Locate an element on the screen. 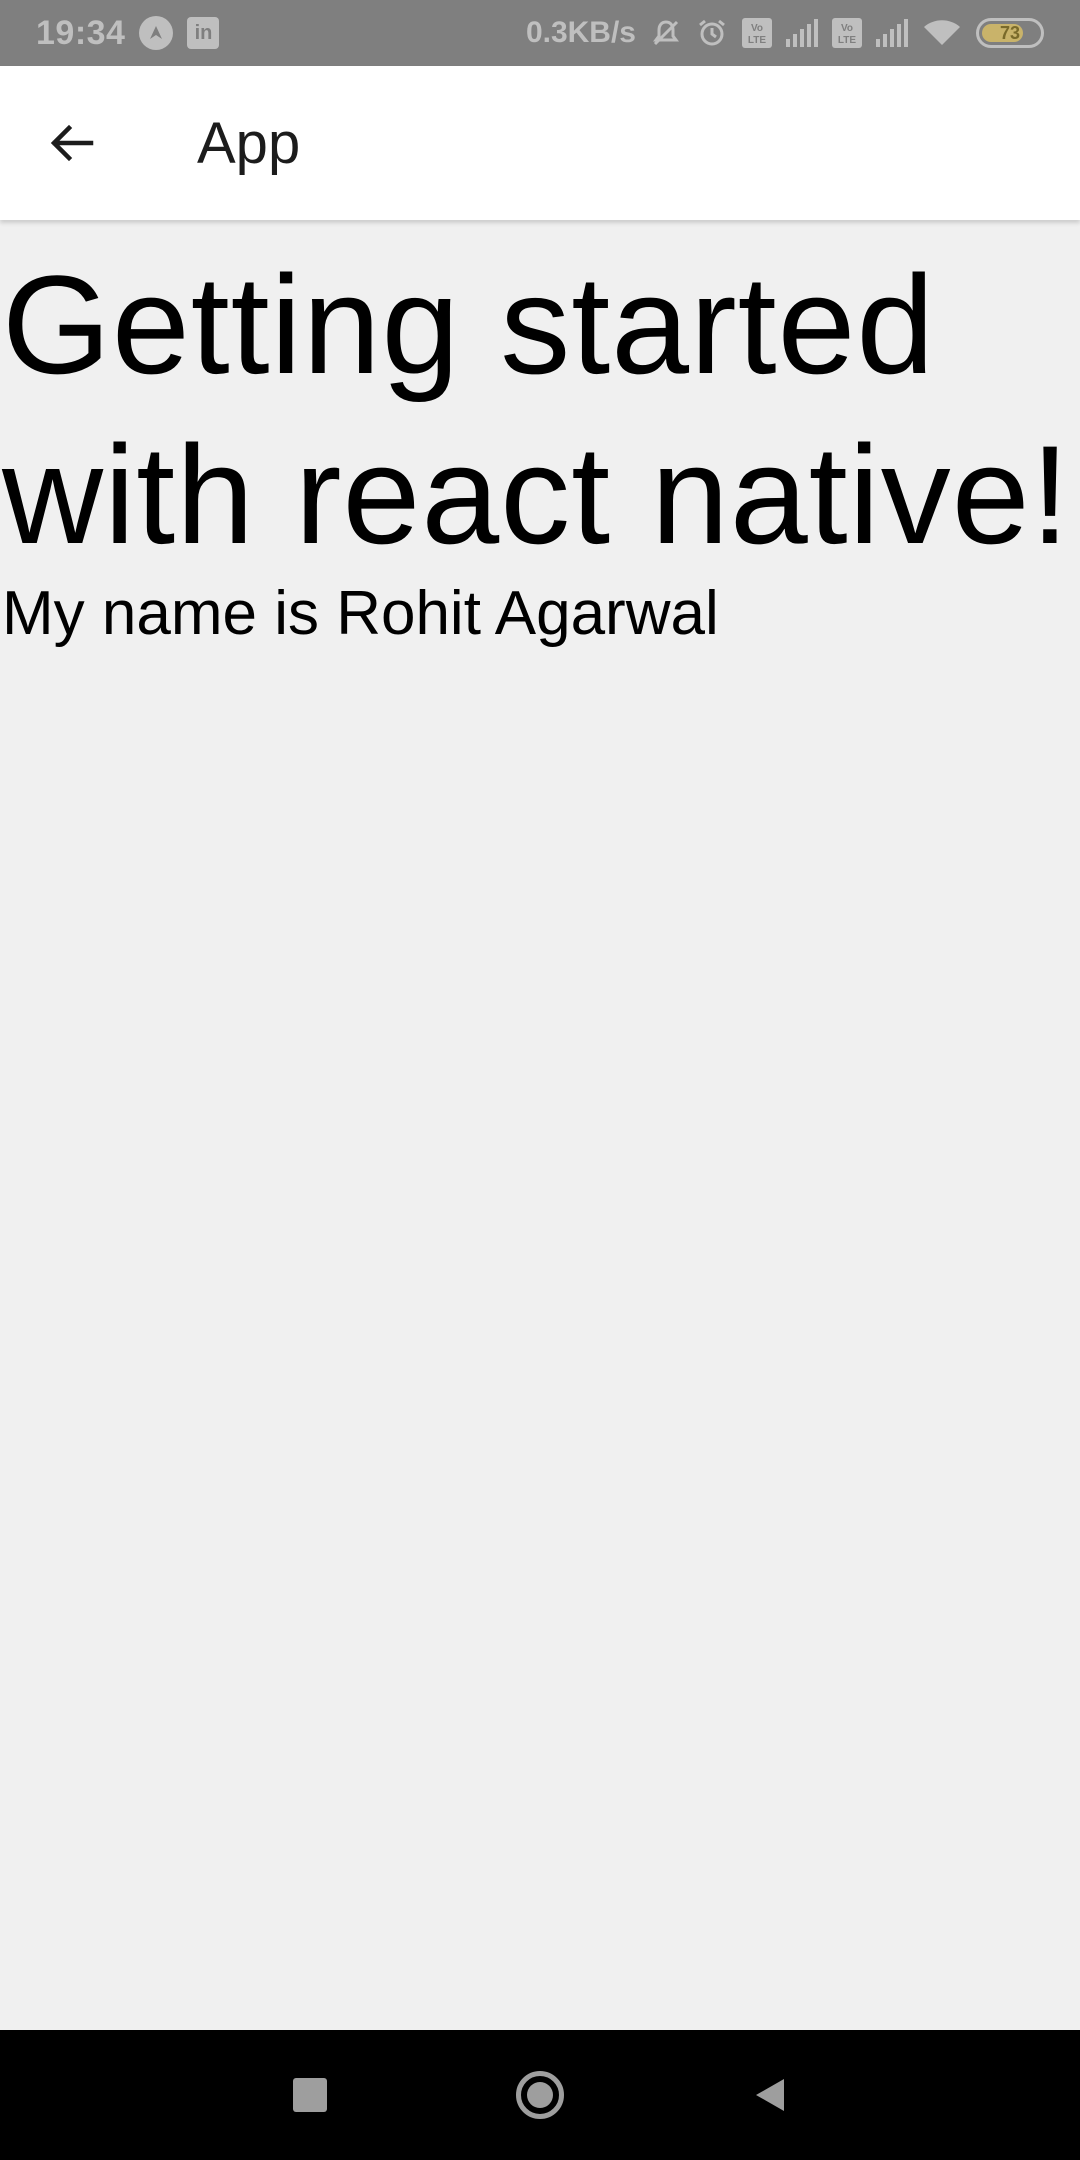  recents-button is located at coordinates (310, 2095).